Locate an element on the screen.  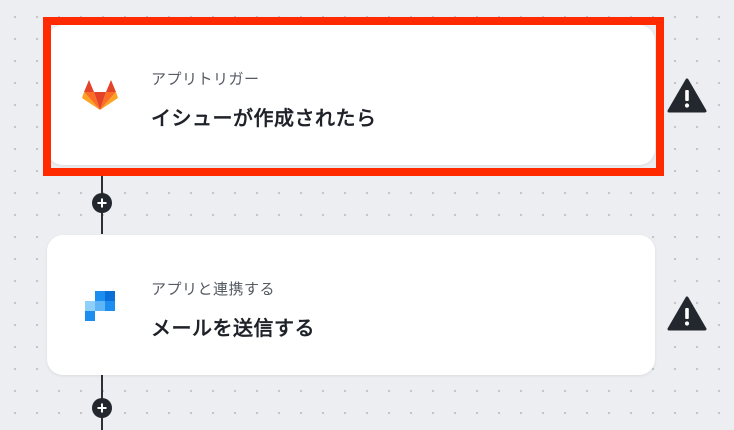
gitlab-logo-icon is located at coordinates (100, 96).